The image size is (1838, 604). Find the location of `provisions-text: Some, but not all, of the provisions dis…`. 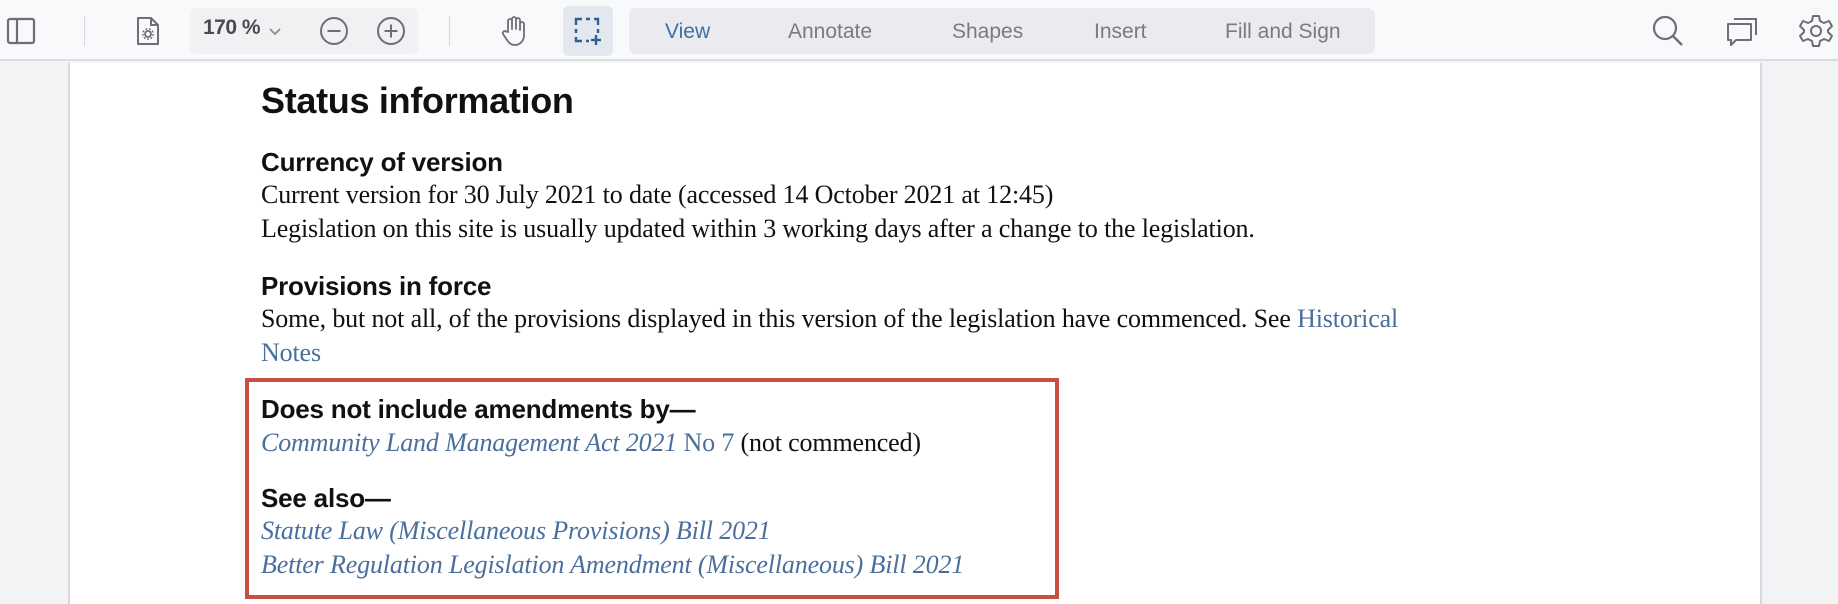

provisions-text: Some, but not all, of the provisions dis… is located at coordinates (829, 319).